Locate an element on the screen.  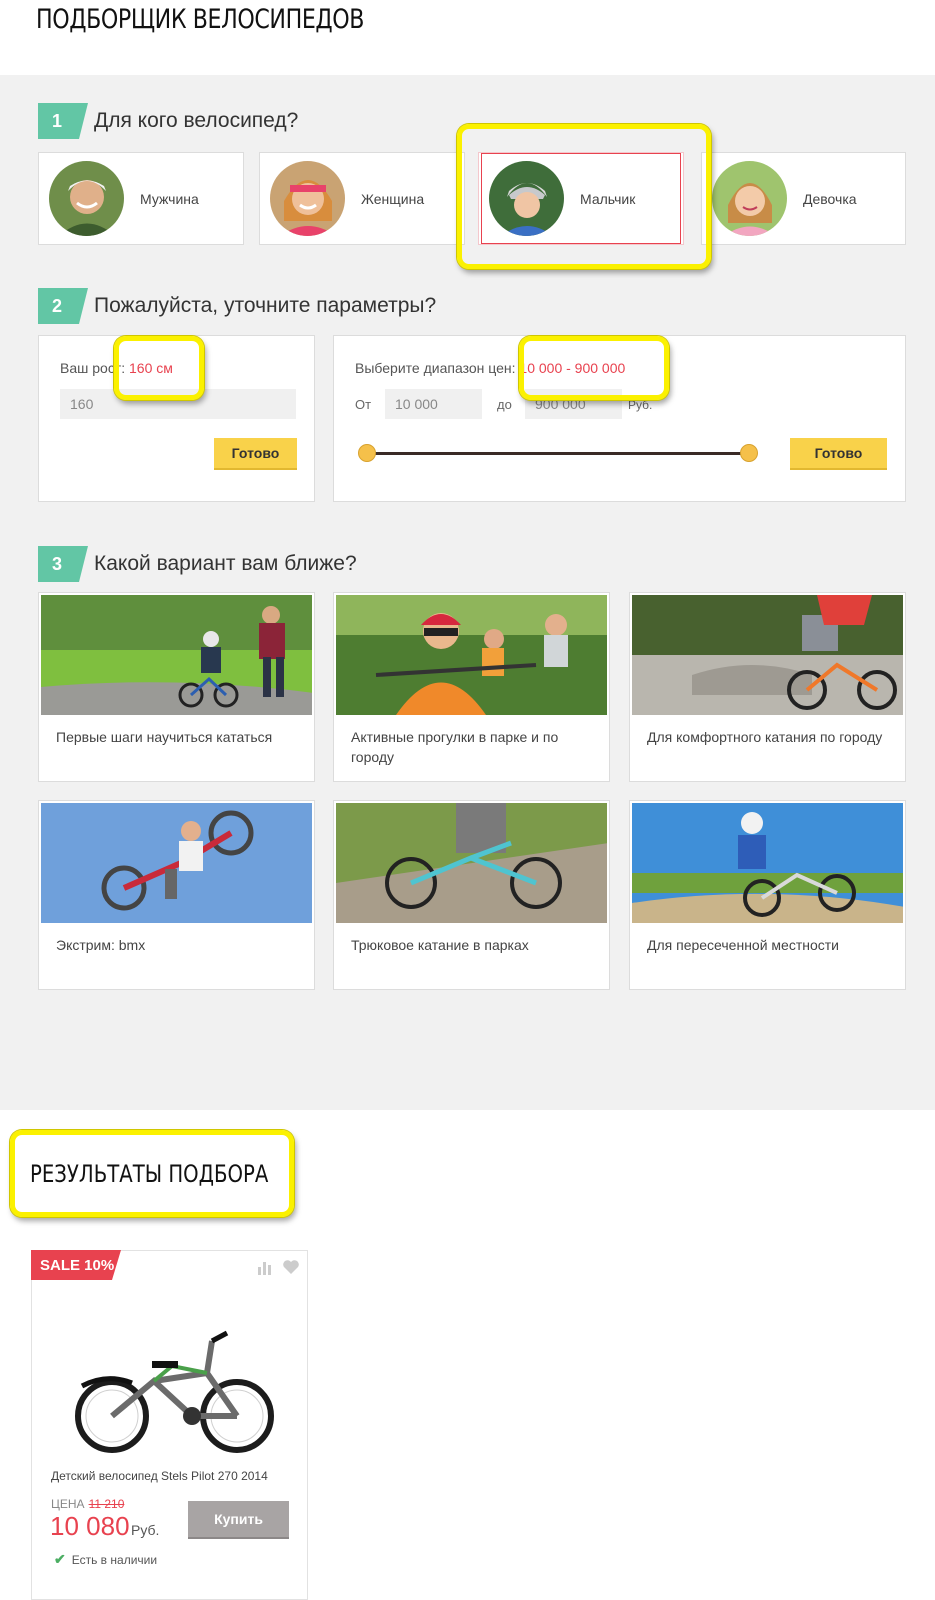
step-2-header: 2 Пожалуйста, уточните параметры? is located at coordinates (237, 306).